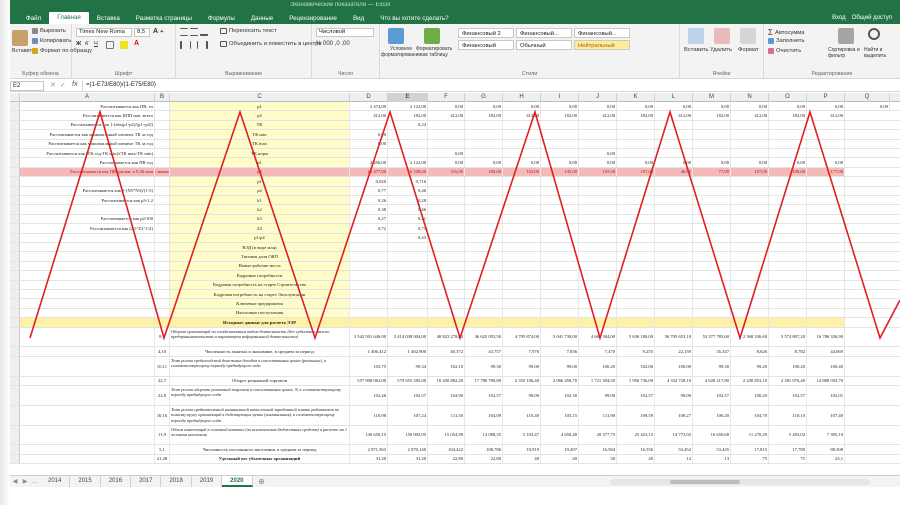 The width and height of the screenshot is (900, 505). I want to click on cell-value: 110,98, so click(369, 415).